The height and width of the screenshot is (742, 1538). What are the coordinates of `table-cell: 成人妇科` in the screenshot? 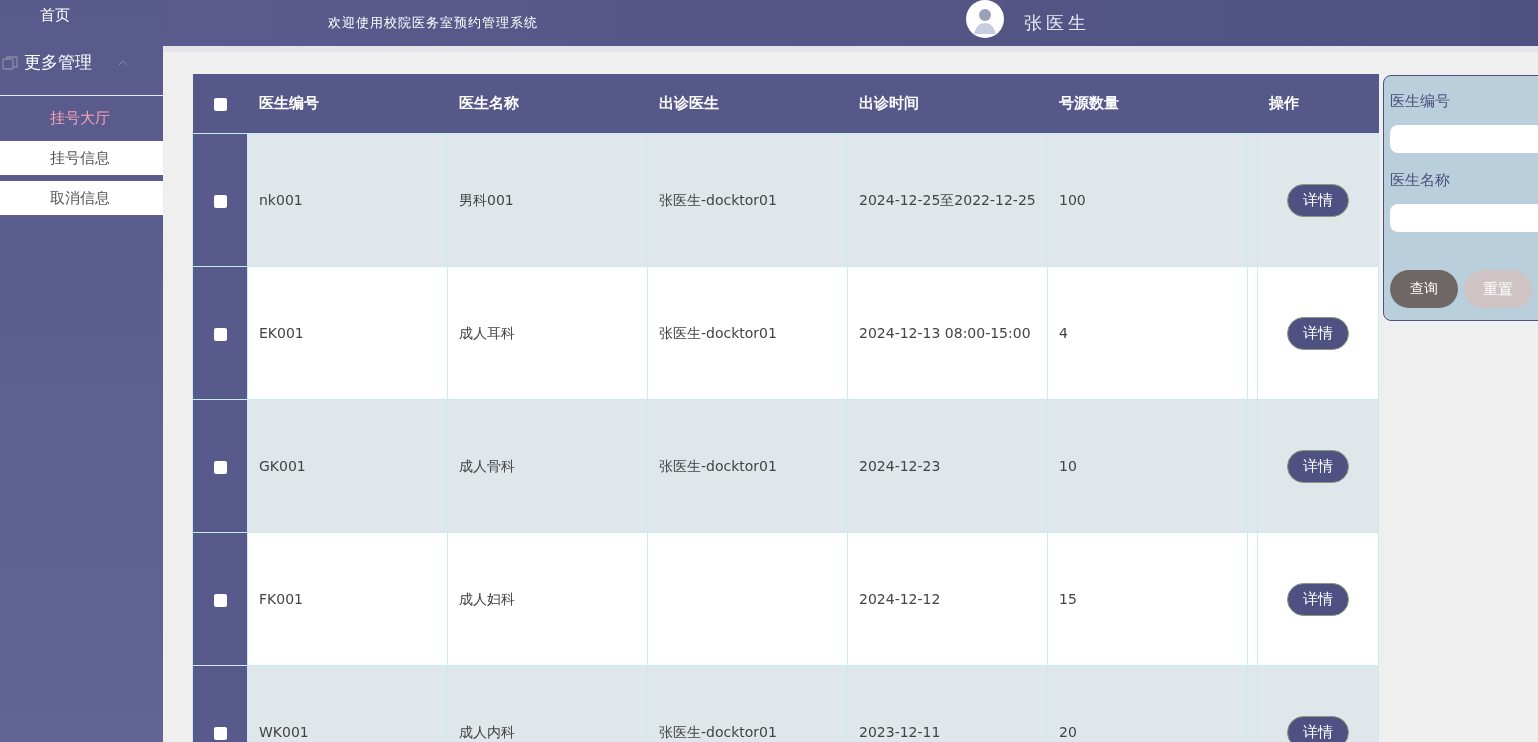 It's located at (487, 599).